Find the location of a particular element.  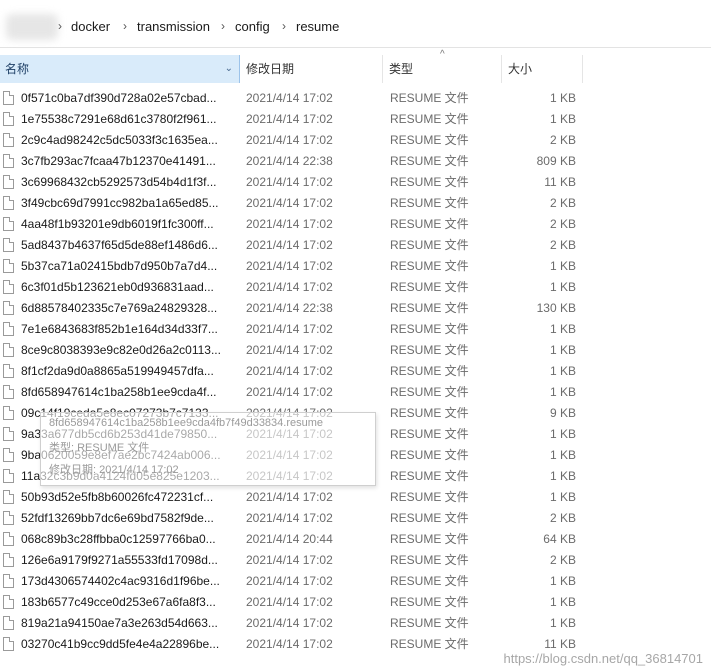

column-header-name: 名称 ⌄ is located at coordinates (120, 69).